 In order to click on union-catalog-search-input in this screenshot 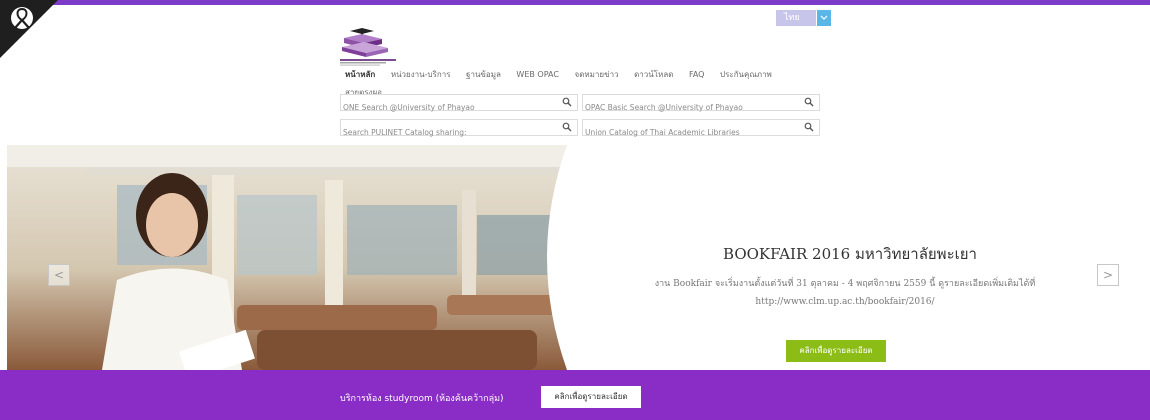, I will do `click(685, 132)`.